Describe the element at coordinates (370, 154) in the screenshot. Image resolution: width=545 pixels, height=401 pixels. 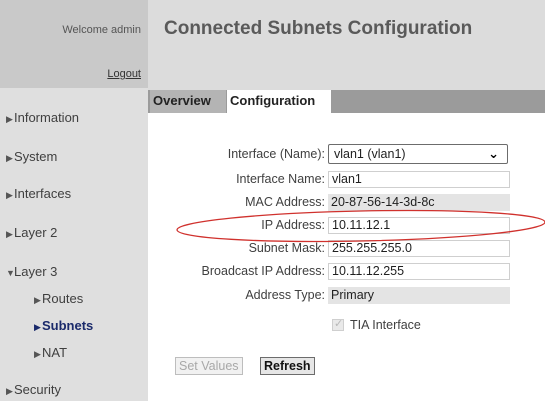
I see `interface-select-value: vlan1 (vlan1)` at that location.